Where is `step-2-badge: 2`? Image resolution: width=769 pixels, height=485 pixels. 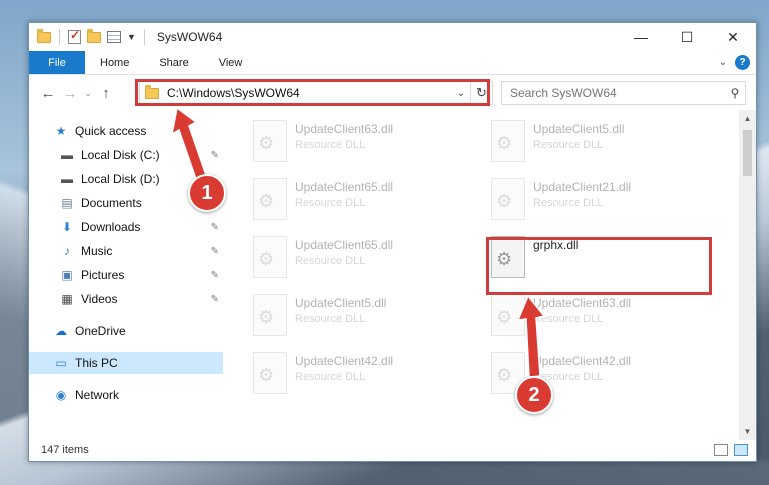 step-2-badge: 2 is located at coordinates (534, 395).